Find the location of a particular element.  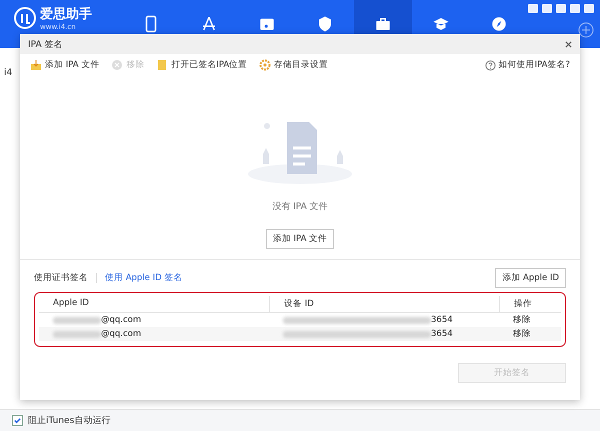

add-ipa-button: 添加 IPA 文件 is located at coordinates (300, 239).